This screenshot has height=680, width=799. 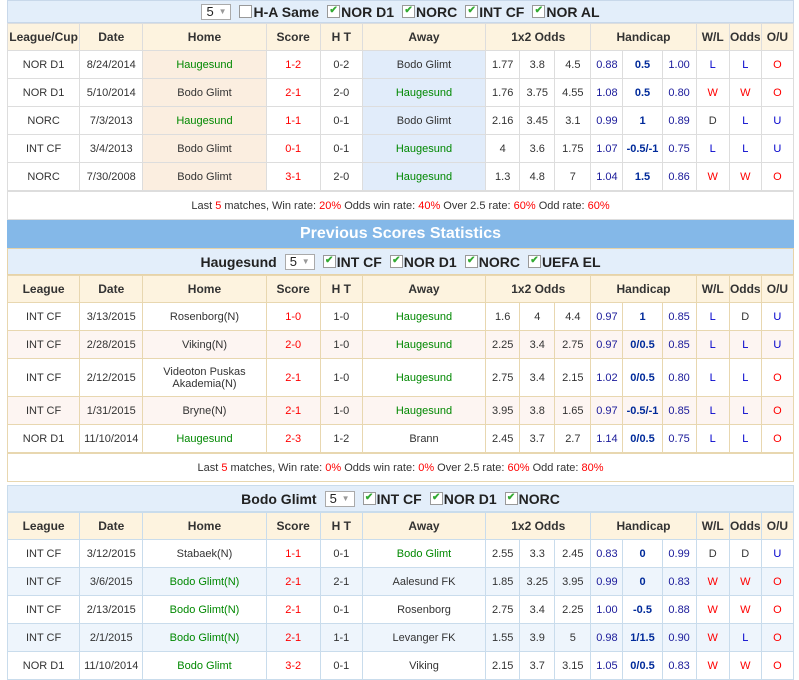 I want to click on home-team-cell: Bryne(N), so click(x=204, y=410).